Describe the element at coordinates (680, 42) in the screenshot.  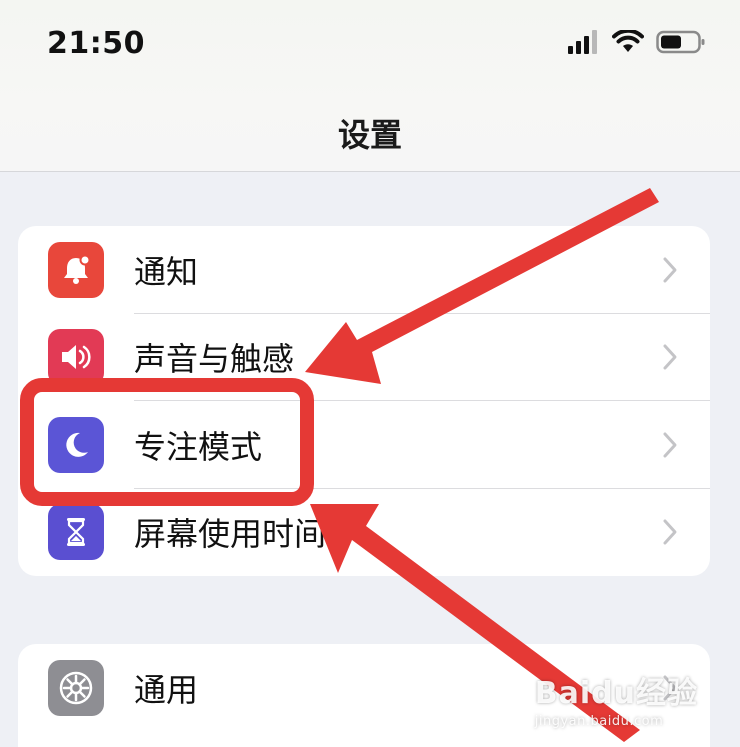
I see `battery-icon` at that location.